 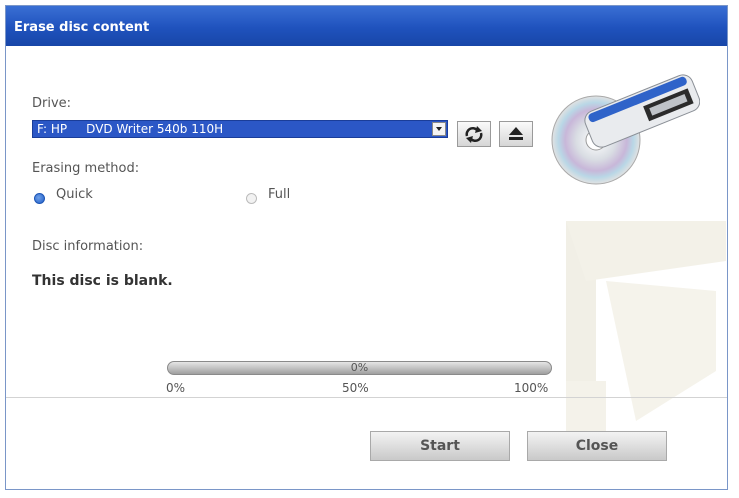 What do you see at coordinates (366, 26) in the screenshot?
I see `title-bar: Erase disc content` at bounding box center [366, 26].